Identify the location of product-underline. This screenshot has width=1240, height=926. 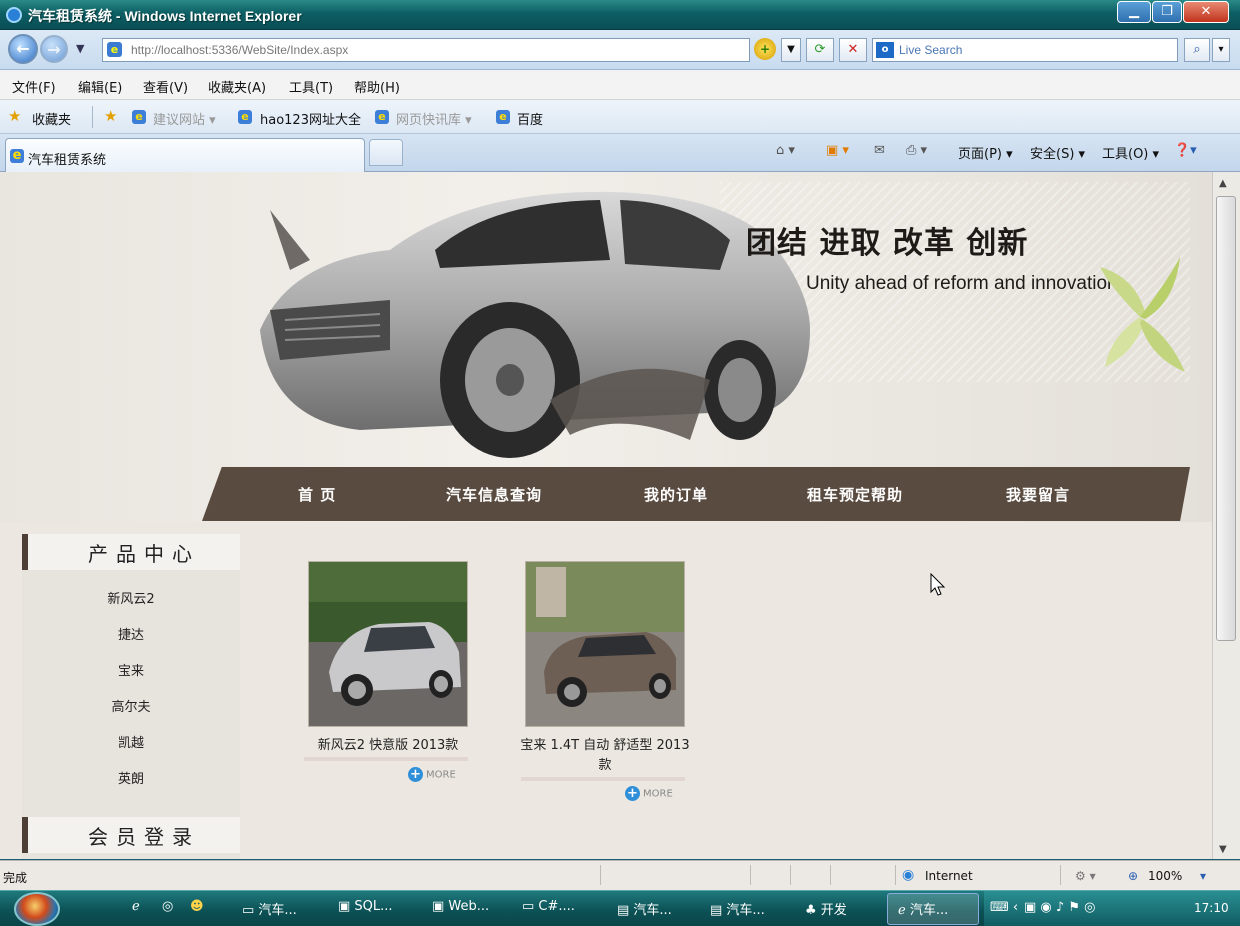
(386, 759).